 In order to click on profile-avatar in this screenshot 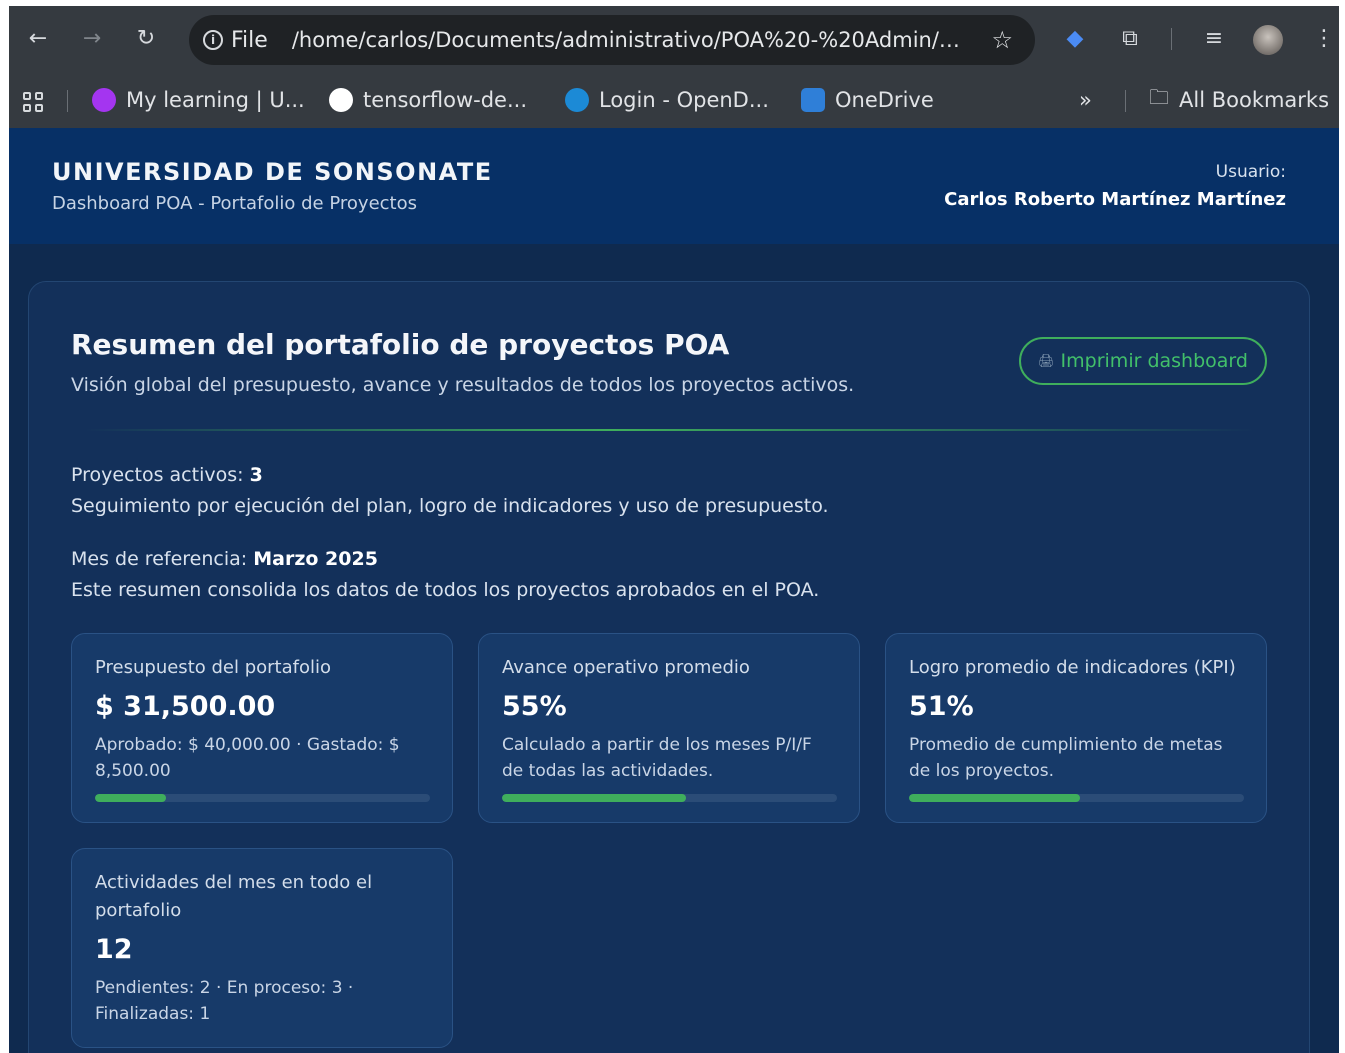, I will do `click(1268, 40)`.